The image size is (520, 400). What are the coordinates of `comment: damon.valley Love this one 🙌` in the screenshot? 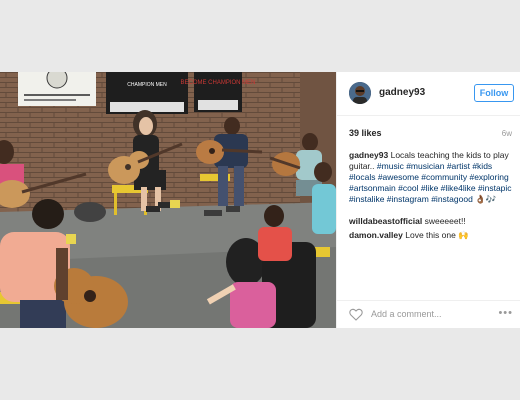 It's located at (409, 235).